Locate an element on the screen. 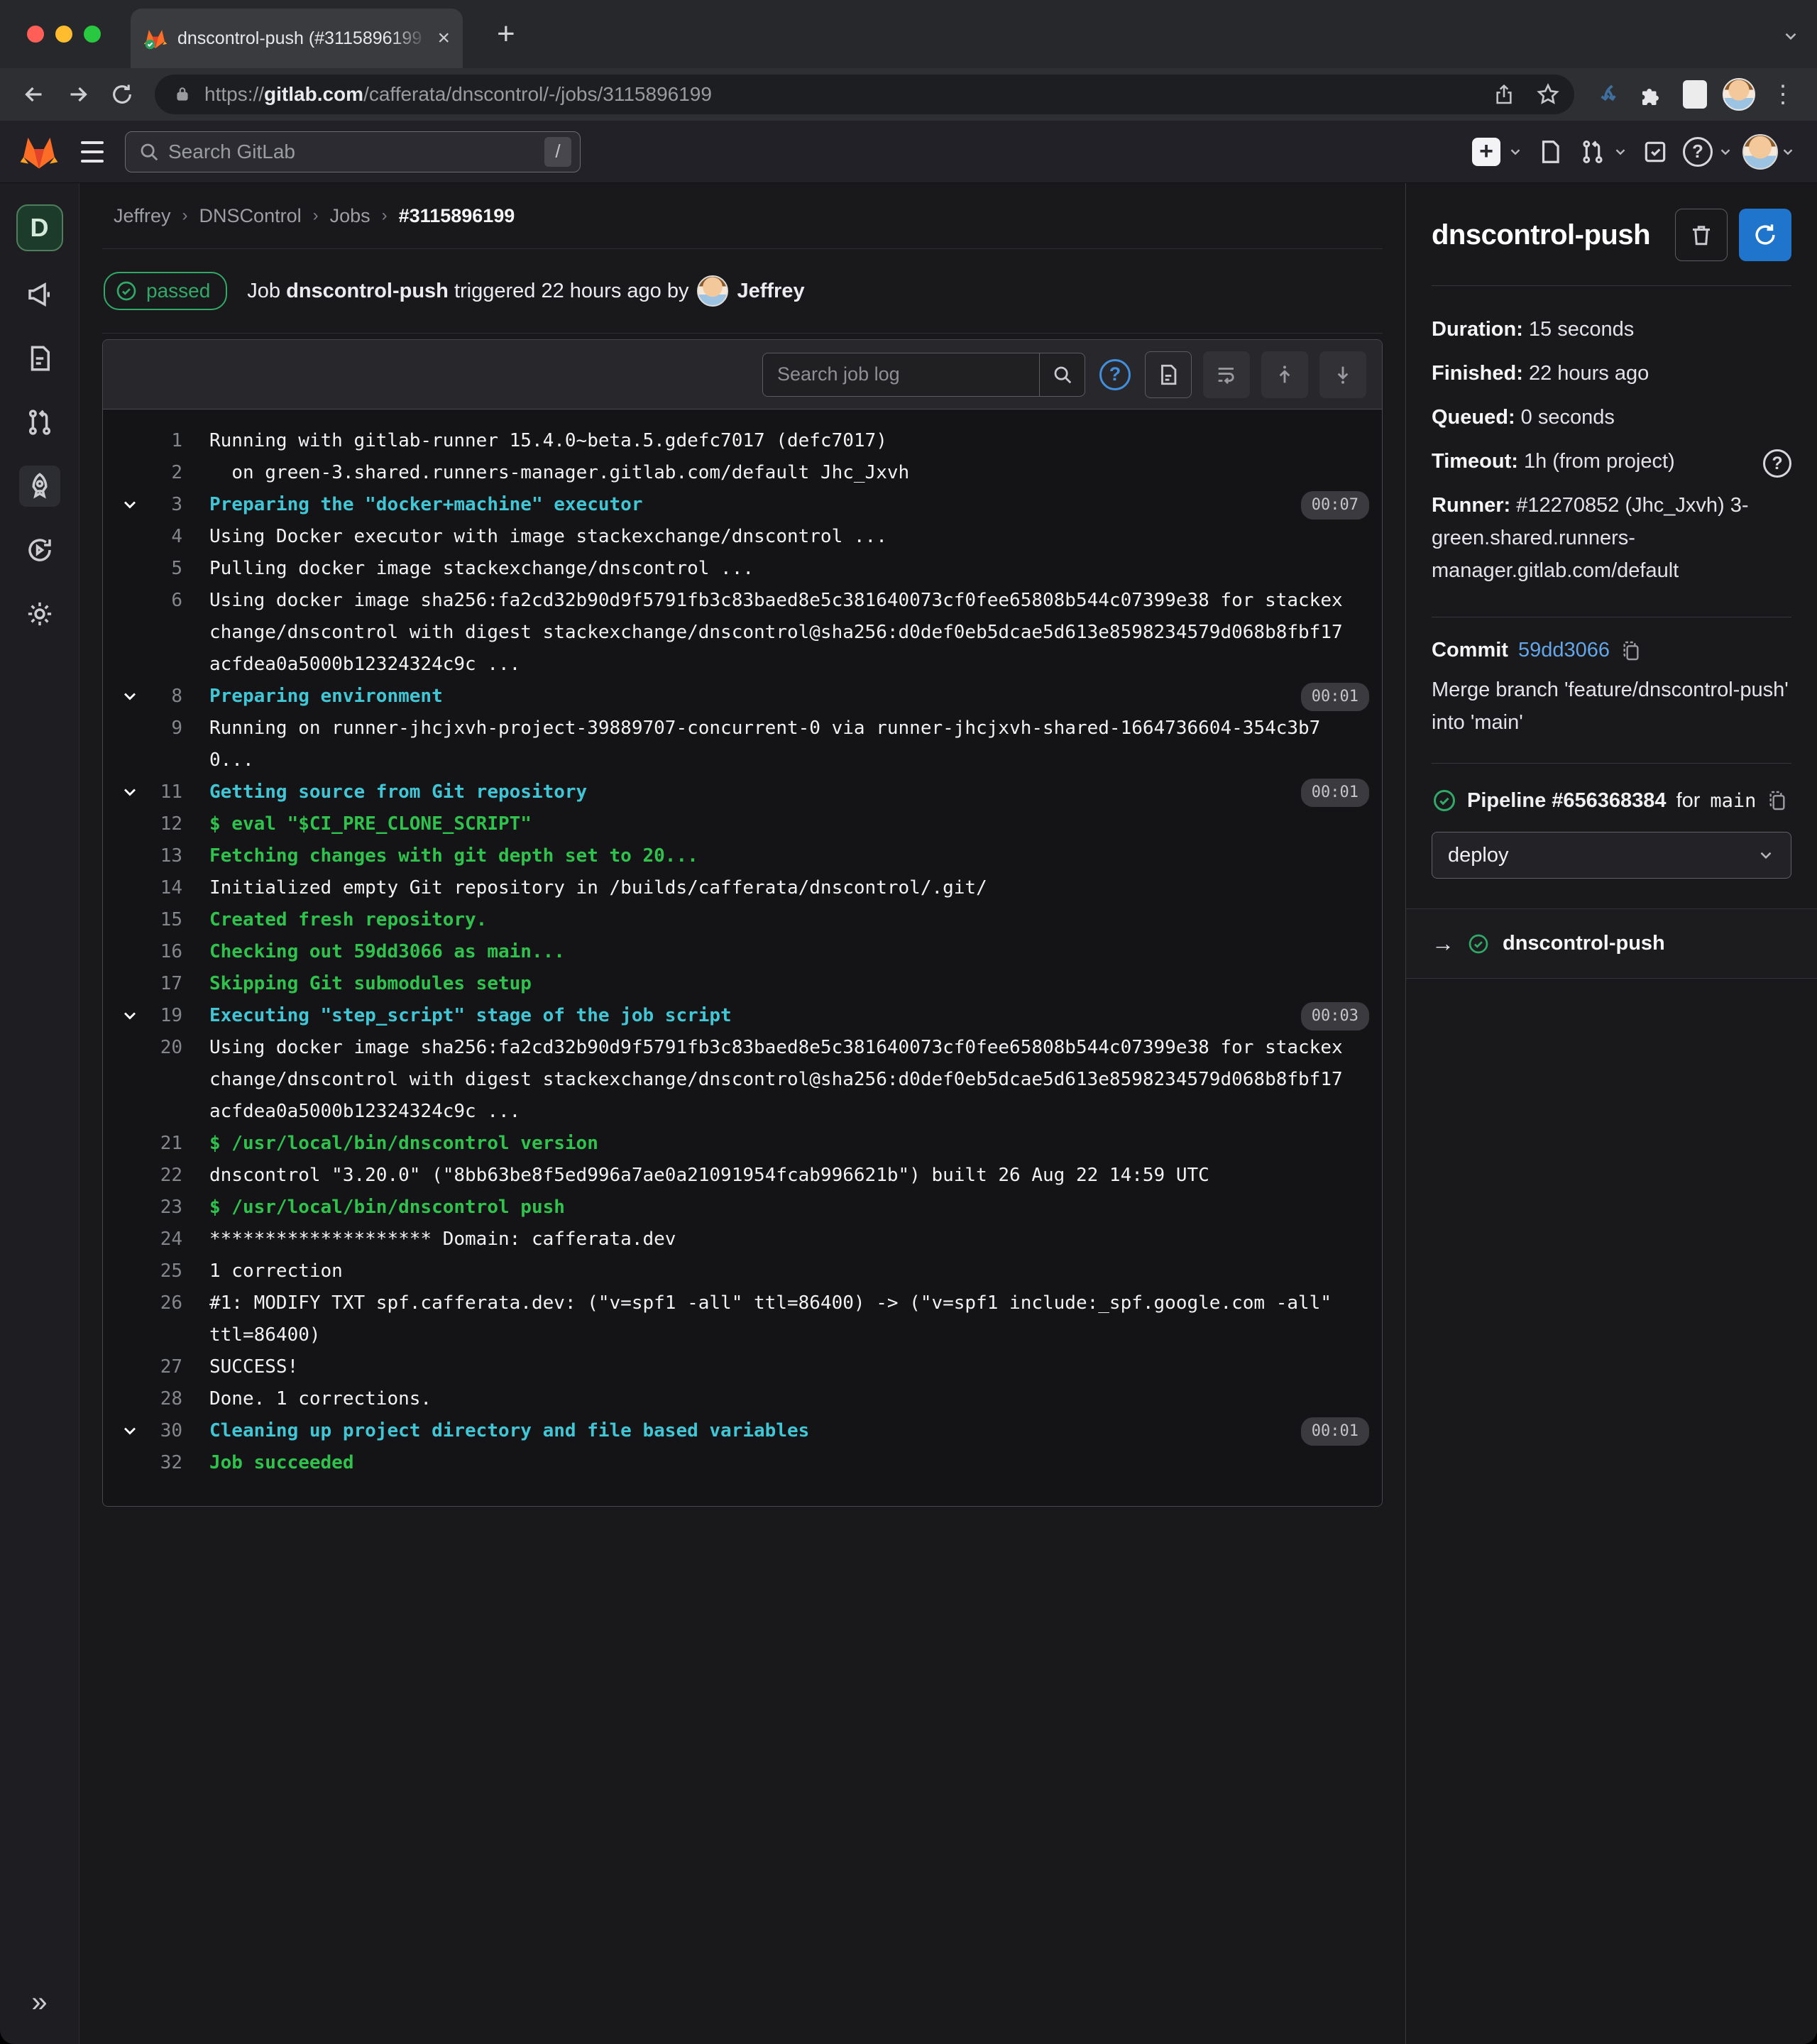 The width and height of the screenshot is (1817, 2044). log-line-number: 26 is located at coordinates (142, 1303).